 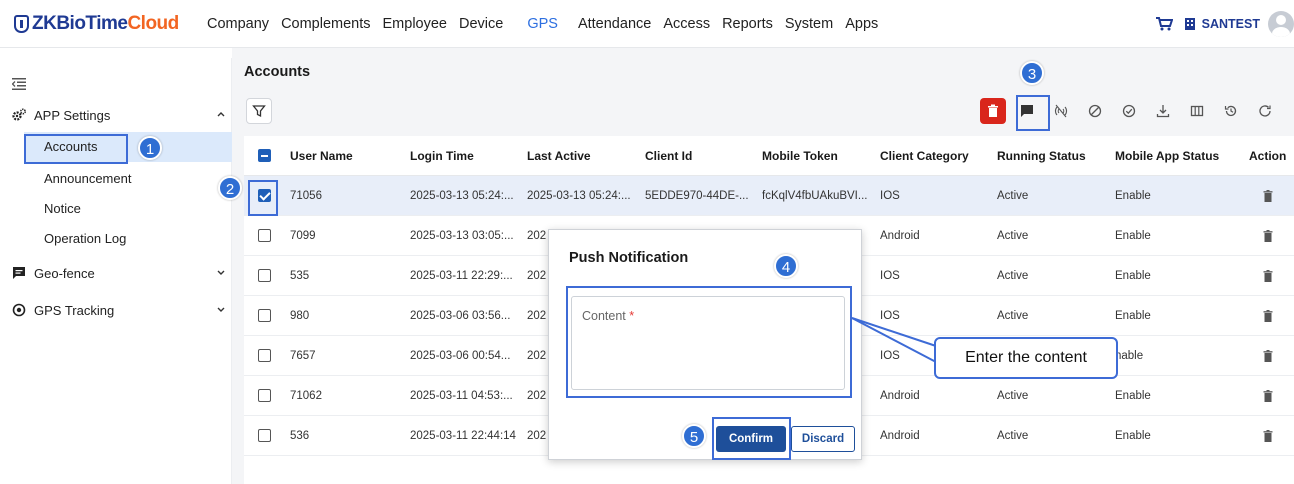 I want to click on nav-access: Access, so click(x=686, y=24).